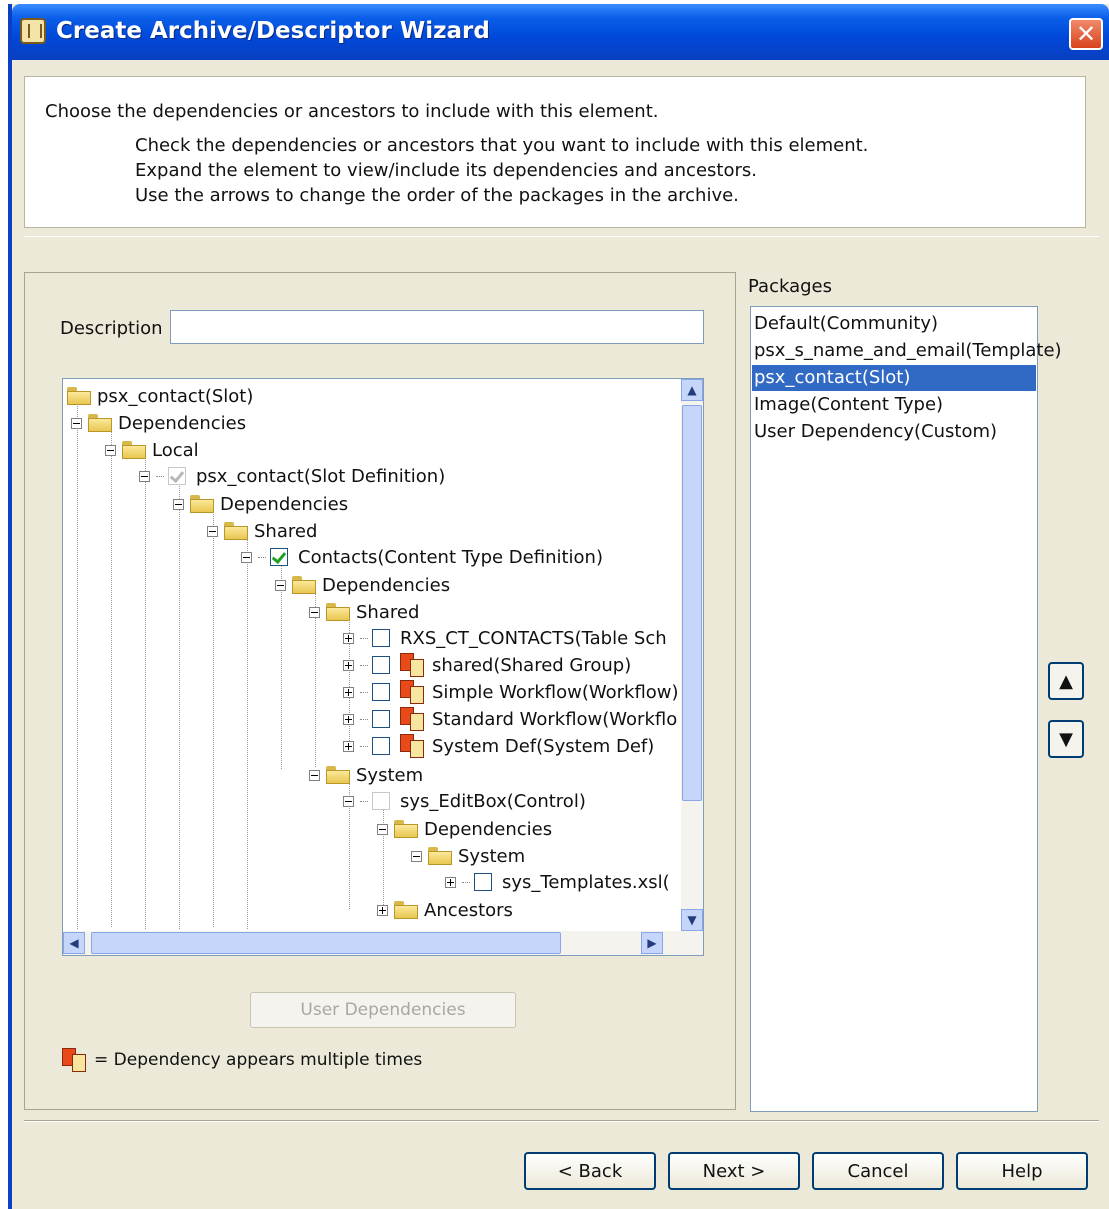 The image size is (1109, 1209). Describe the element at coordinates (386, 585) in the screenshot. I see `tree-node-label: Dependencies` at that location.